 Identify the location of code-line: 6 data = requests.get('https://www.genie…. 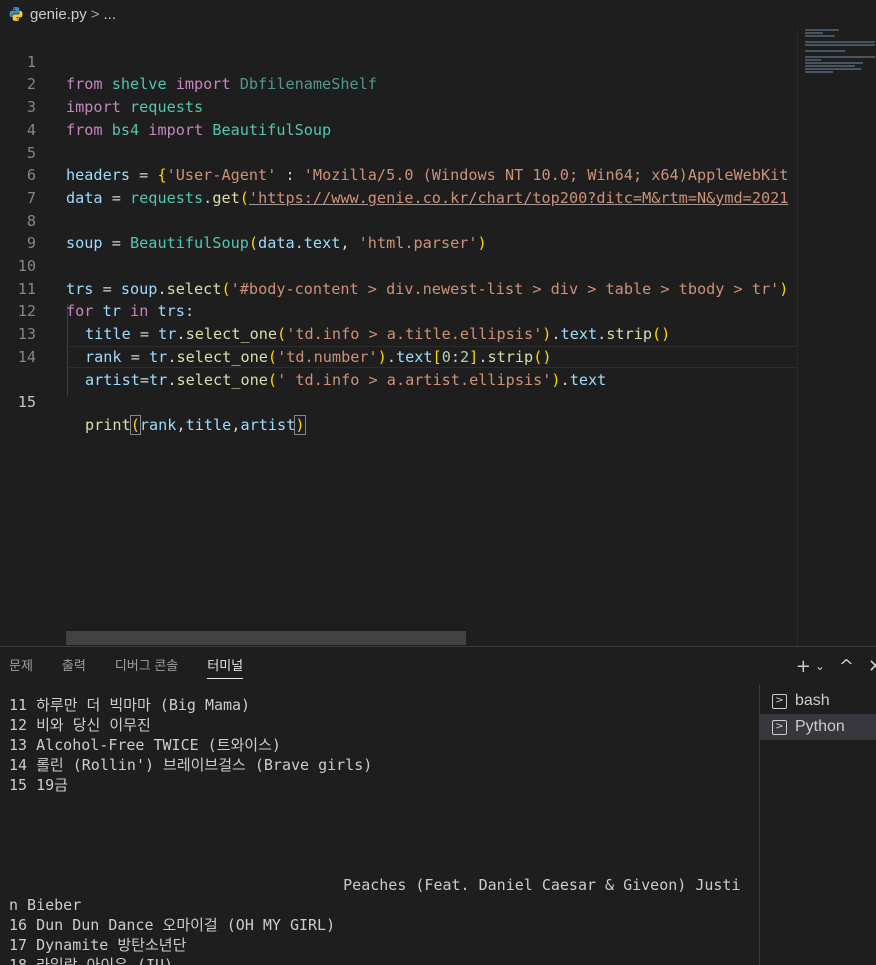
(398, 174).